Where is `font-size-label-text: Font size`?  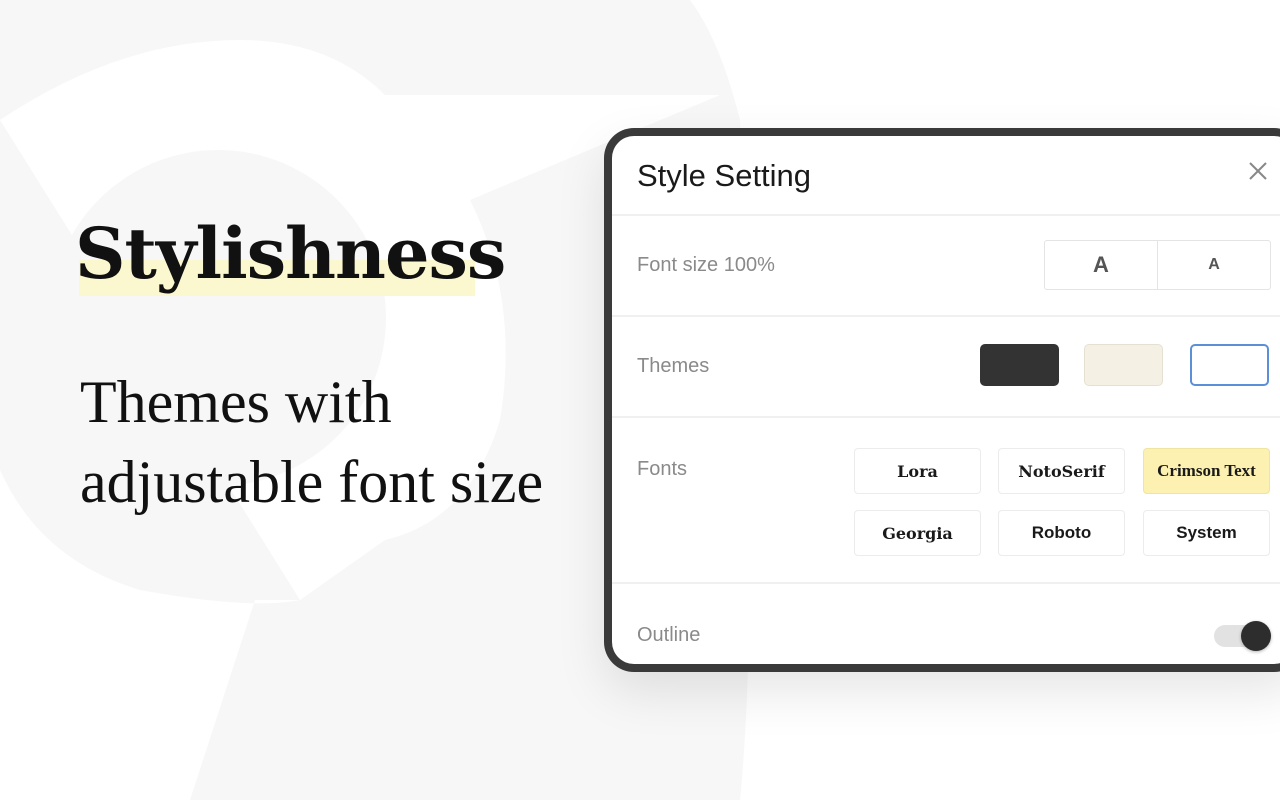
font-size-label-text: Font size is located at coordinates (678, 265).